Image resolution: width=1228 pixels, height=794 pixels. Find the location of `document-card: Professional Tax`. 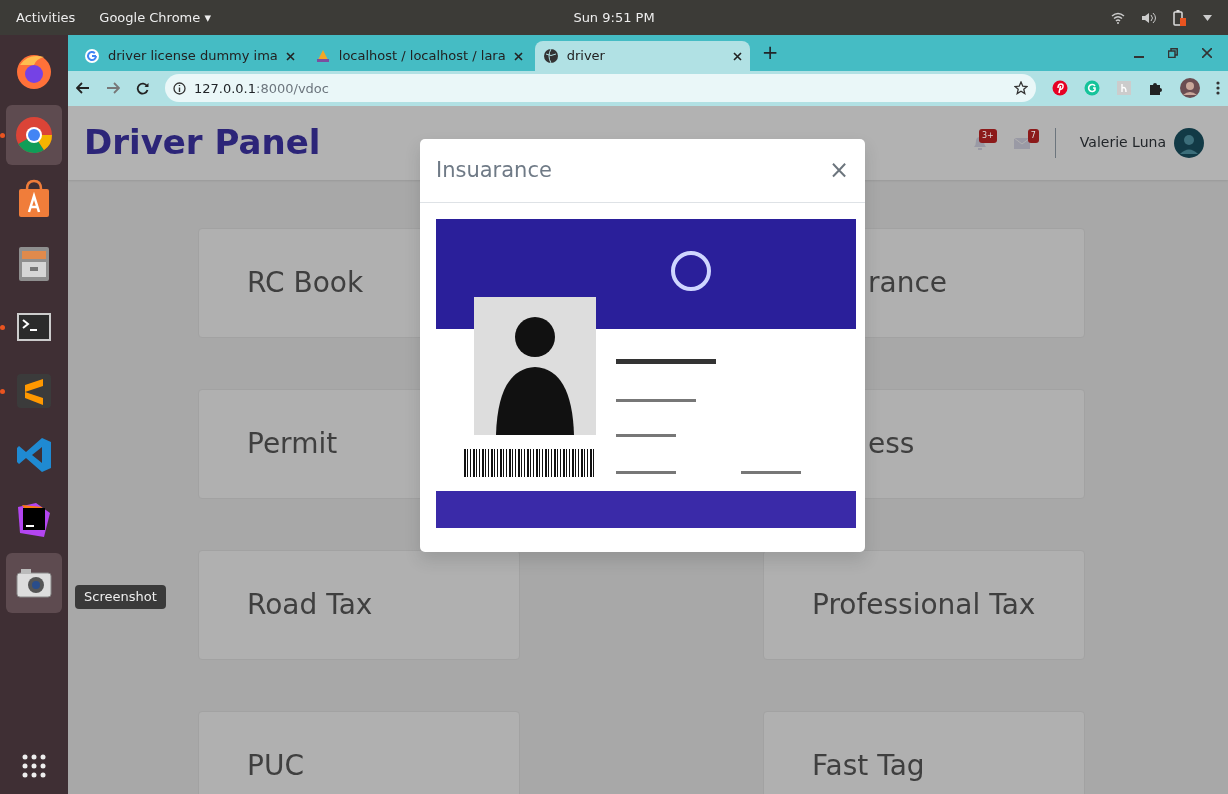

document-card: Professional Tax is located at coordinates (924, 604).